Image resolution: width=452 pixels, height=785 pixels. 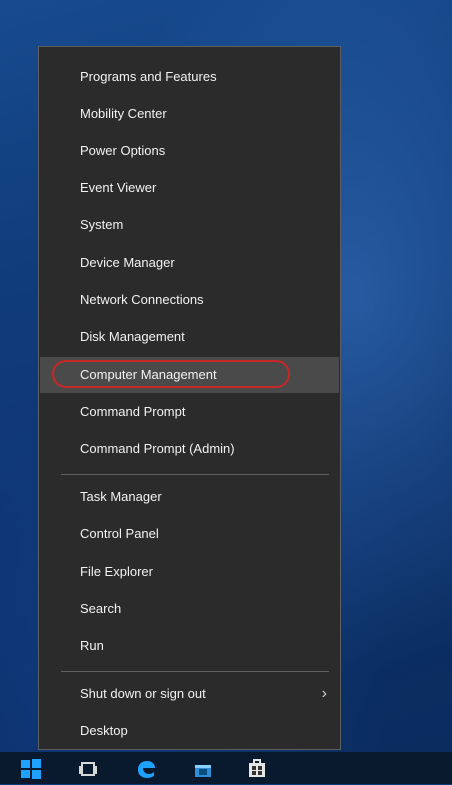 What do you see at coordinates (119, 533) in the screenshot?
I see `menu-item-label: Control Panel` at bounding box center [119, 533].